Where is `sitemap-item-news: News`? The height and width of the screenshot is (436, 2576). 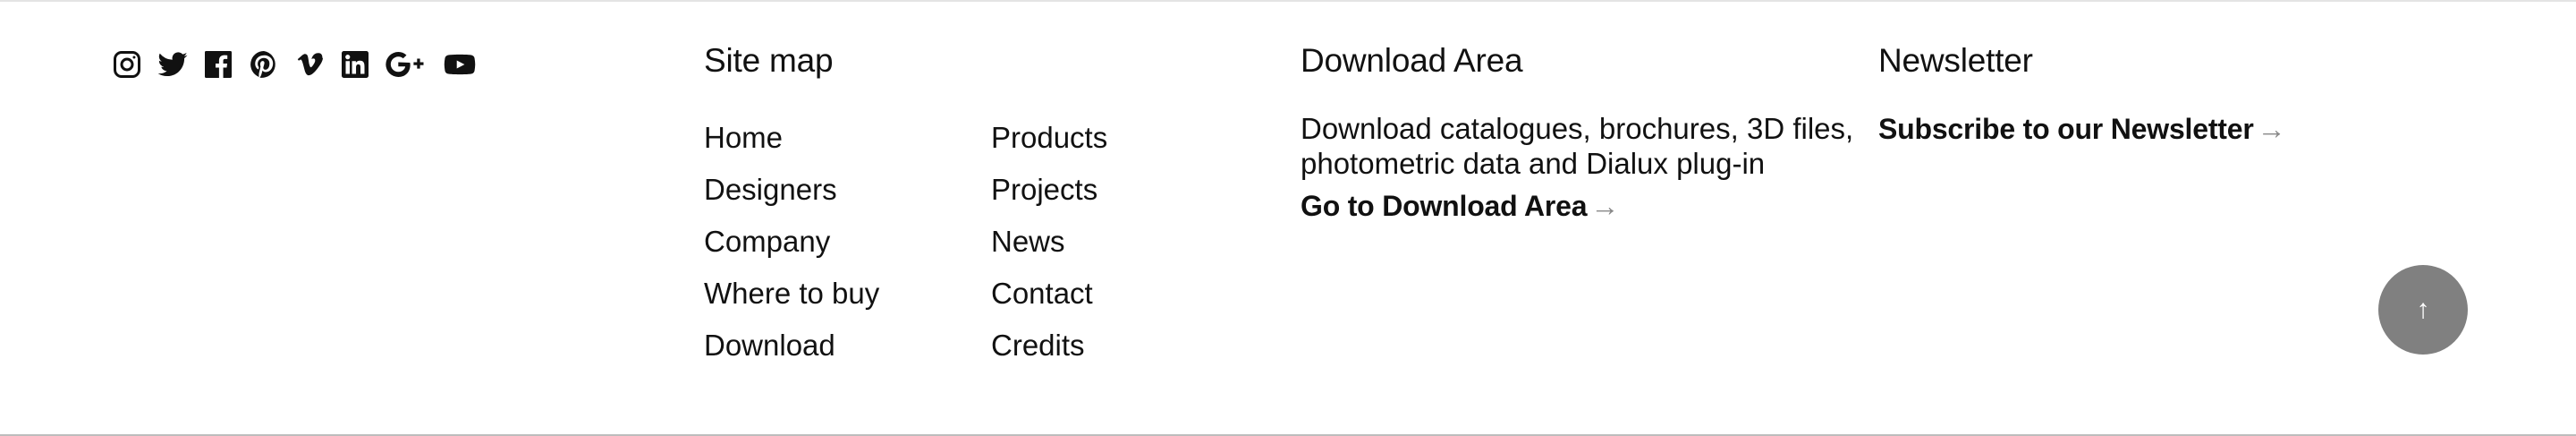
sitemap-item-news: News is located at coordinates (1049, 248).